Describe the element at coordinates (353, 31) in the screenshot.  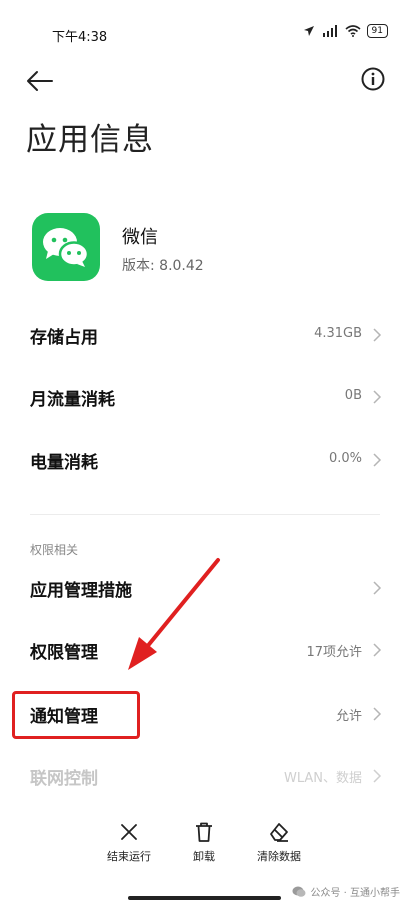
I see `wifi-icon` at that location.